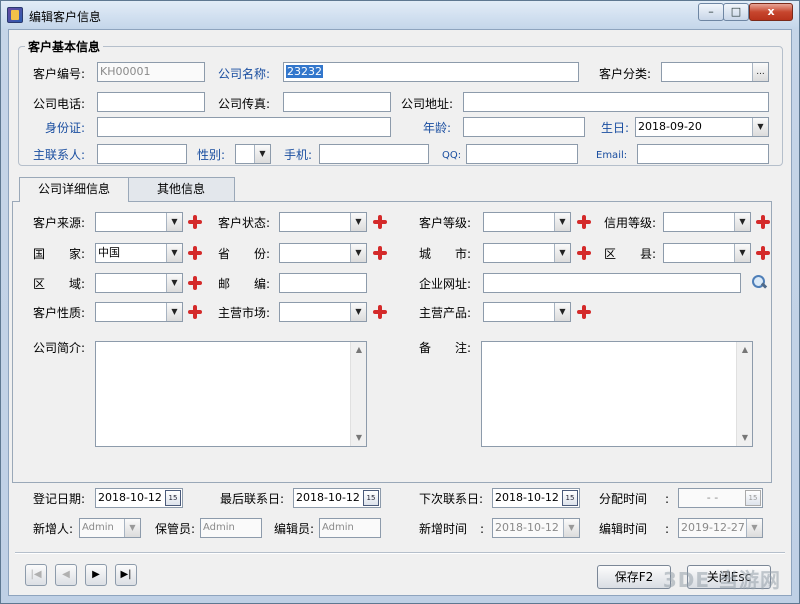 The width and height of the screenshot is (800, 604). Describe the element at coordinates (707, 253) in the screenshot. I see `county-select: ▼` at that location.